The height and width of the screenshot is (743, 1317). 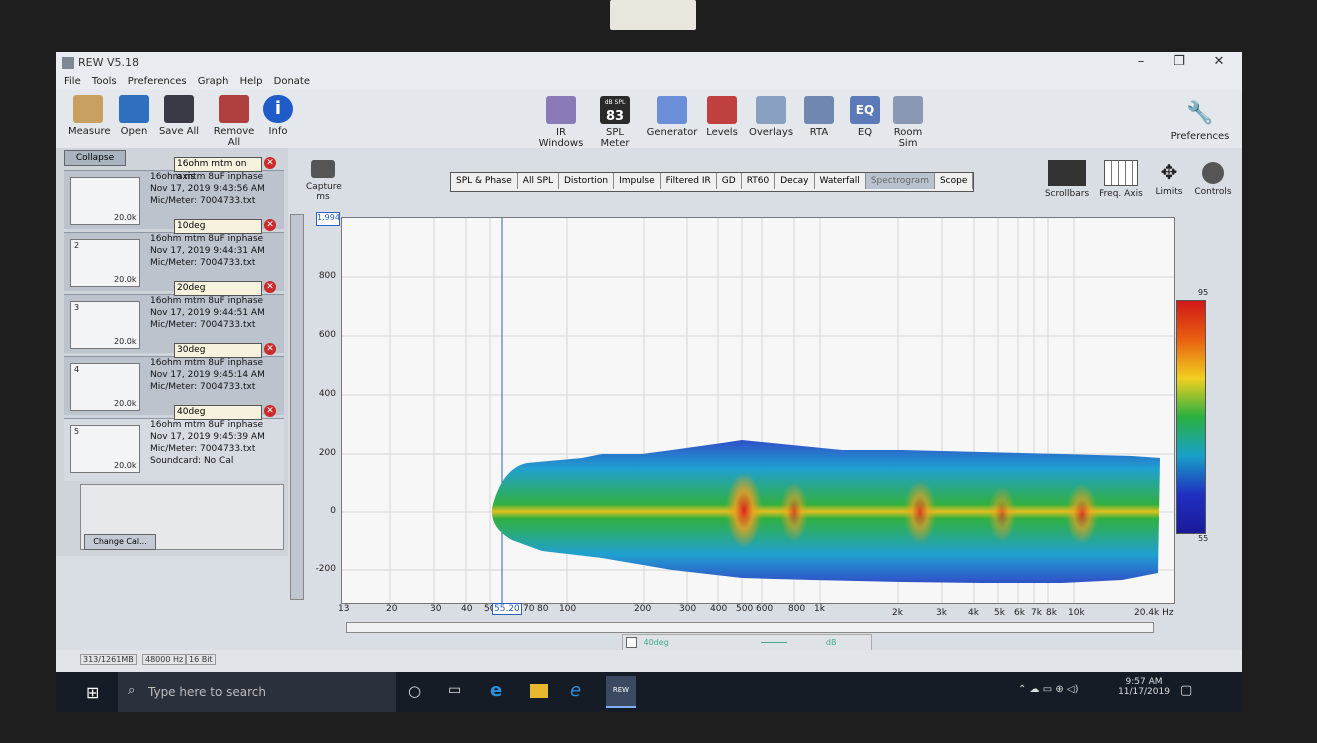 What do you see at coordinates (89, 116) in the screenshot?
I see `measure-button: Measure` at bounding box center [89, 116].